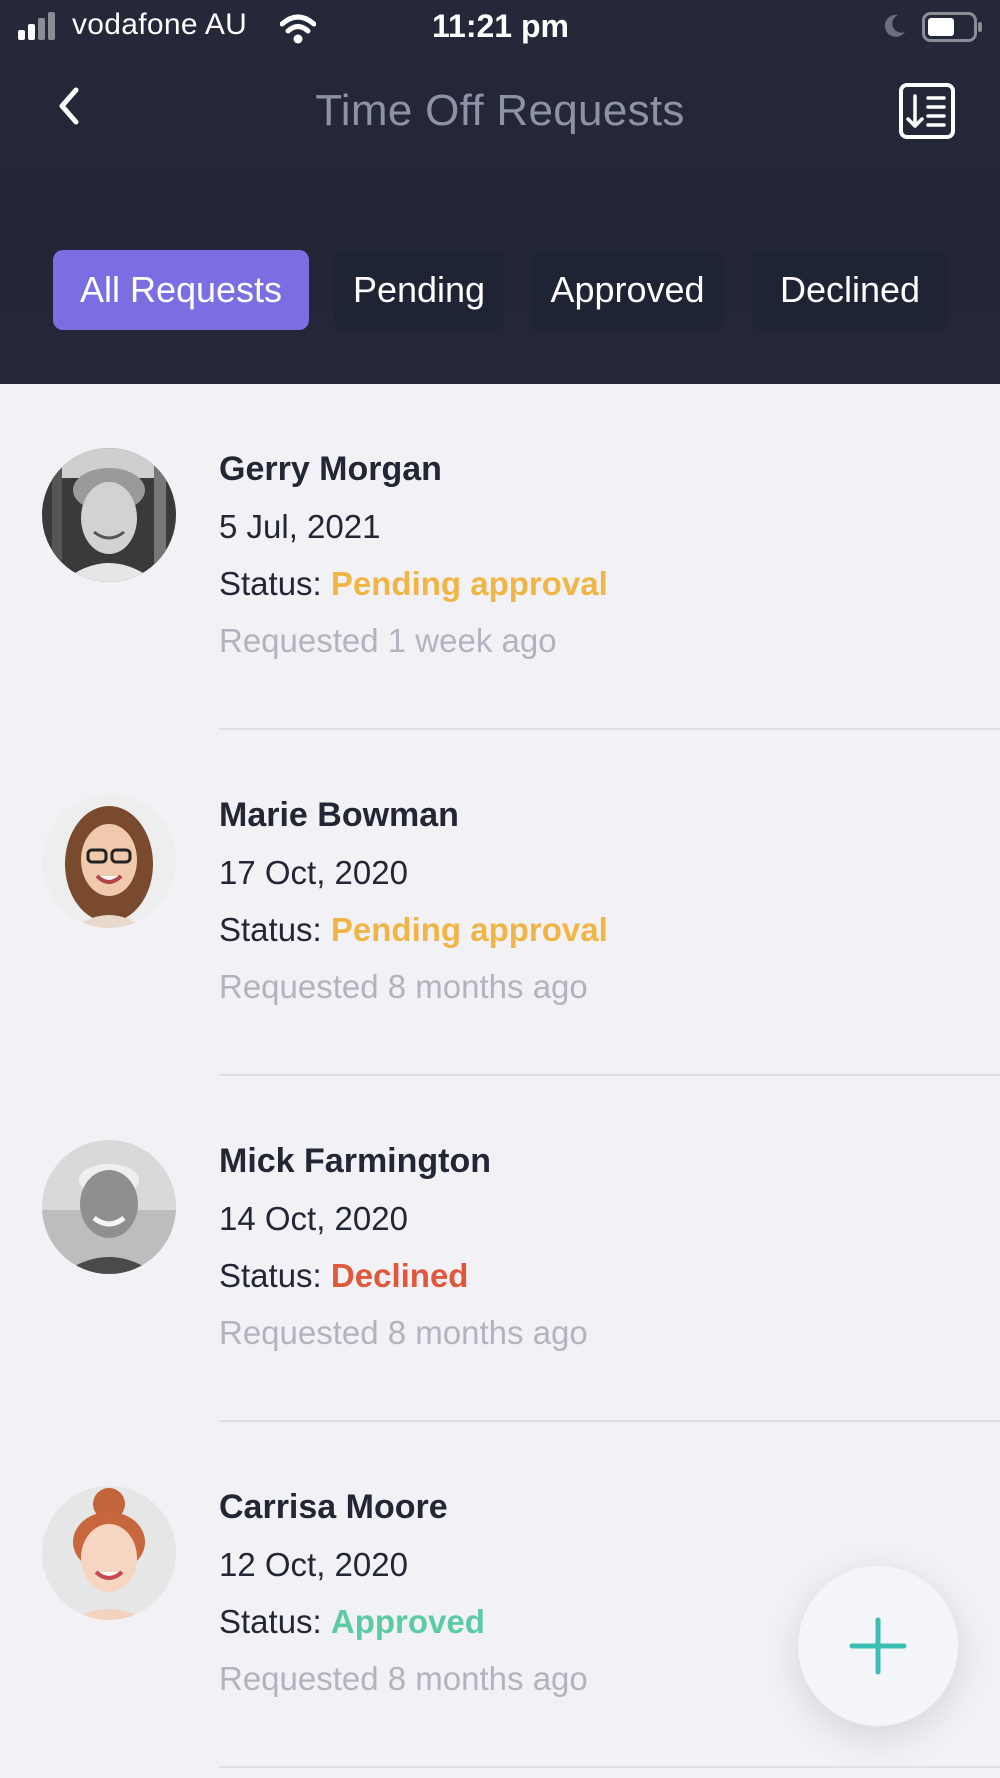 The image size is (1000, 1778). What do you see at coordinates (407, 1621) in the screenshot?
I see `status-badge: Approved` at bounding box center [407, 1621].